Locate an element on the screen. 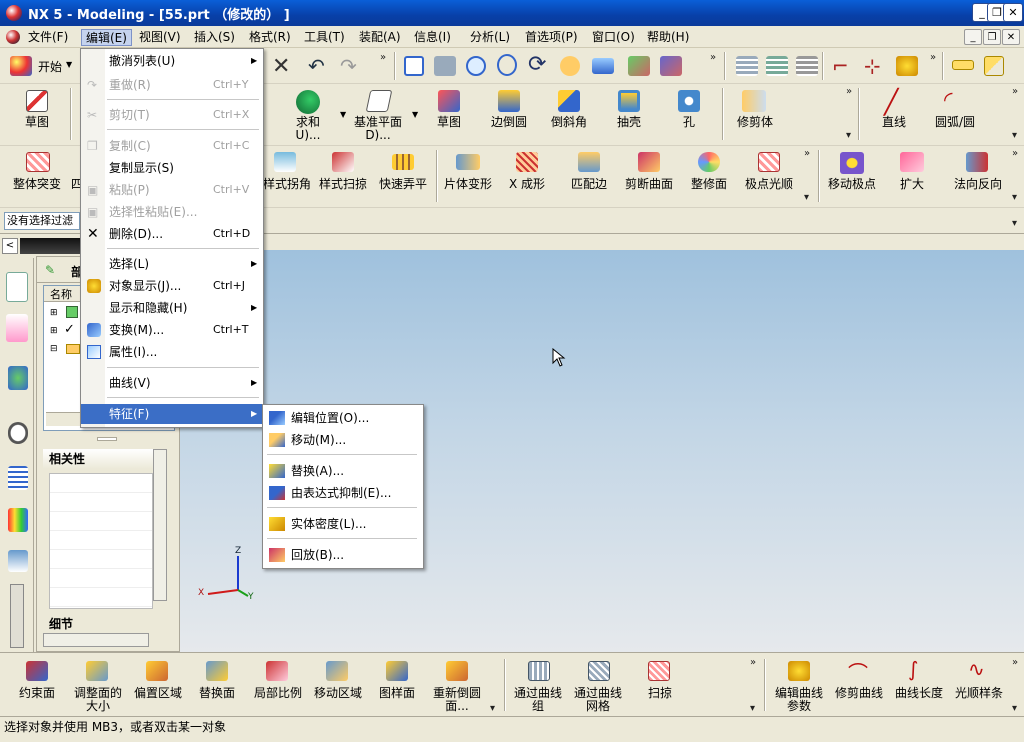  enlarge-button-label: 扩大 is located at coordinates (912, 184).